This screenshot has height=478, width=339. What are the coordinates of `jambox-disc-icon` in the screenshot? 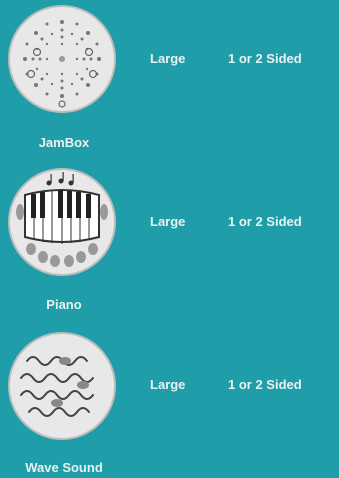 It's located at (62, 59).